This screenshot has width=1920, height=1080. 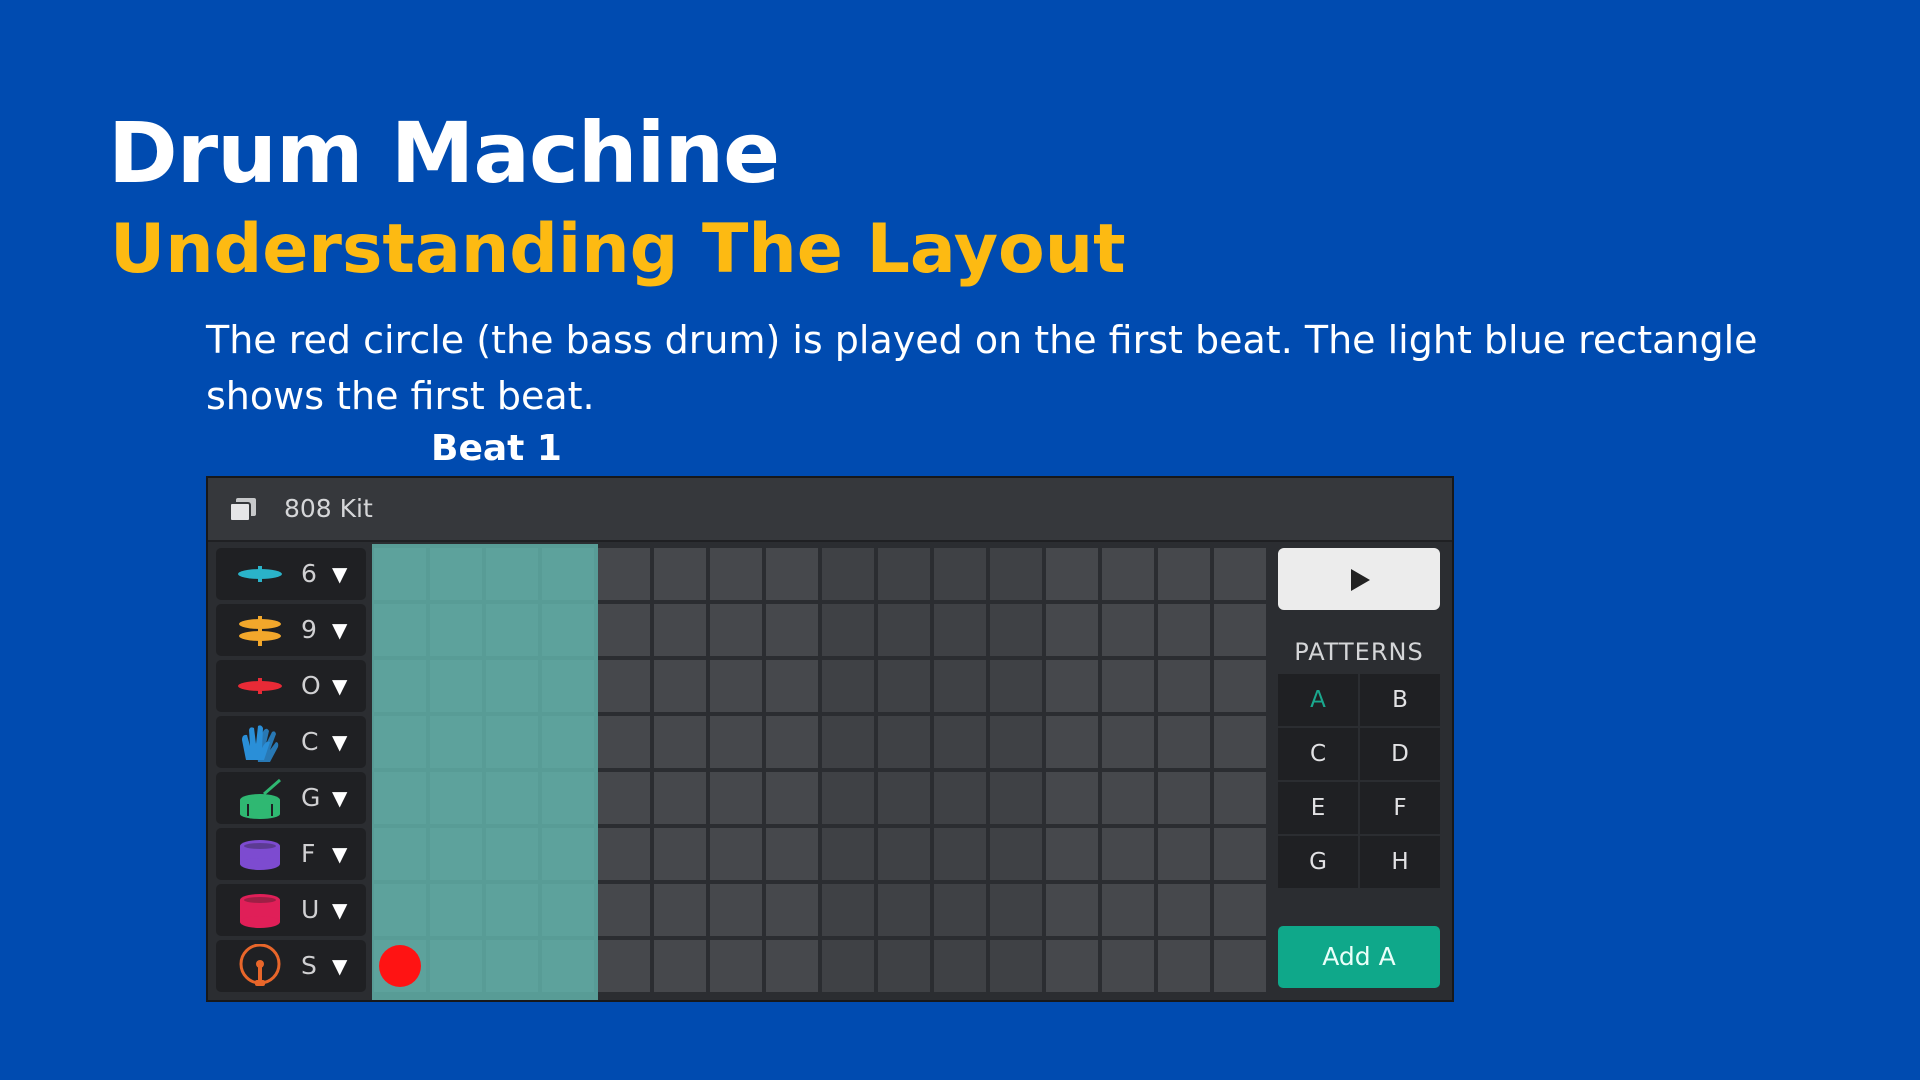 What do you see at coordinates (291, 742) in the screenshot?
I see `instrument-row-C: C ▼` at bounding box center [291, 742].